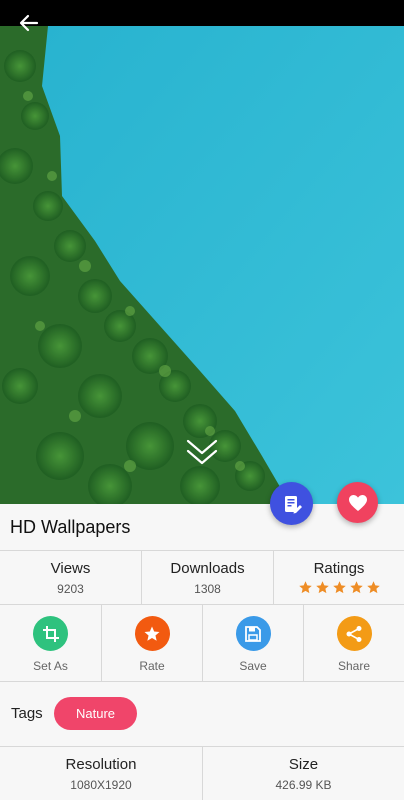 This screenshot has width=404, height=800. What do you see at coordinates (95, 713) in the screenshot?
I see `tag-chip-nature: Nature` at bounding box center [95, 713].